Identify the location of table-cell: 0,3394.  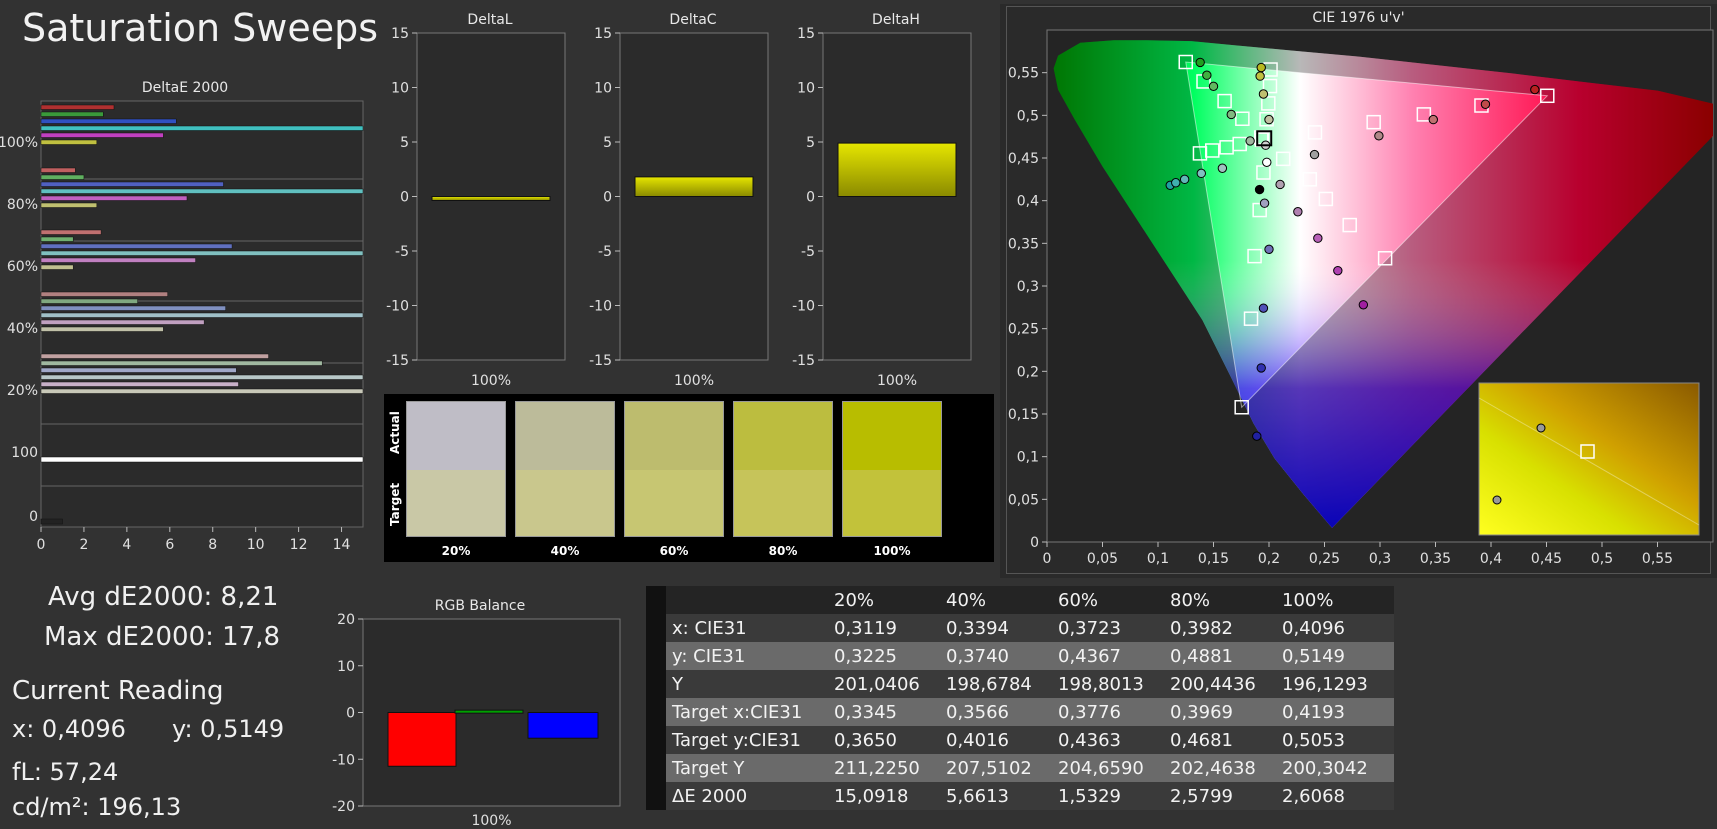
(1002, 628).